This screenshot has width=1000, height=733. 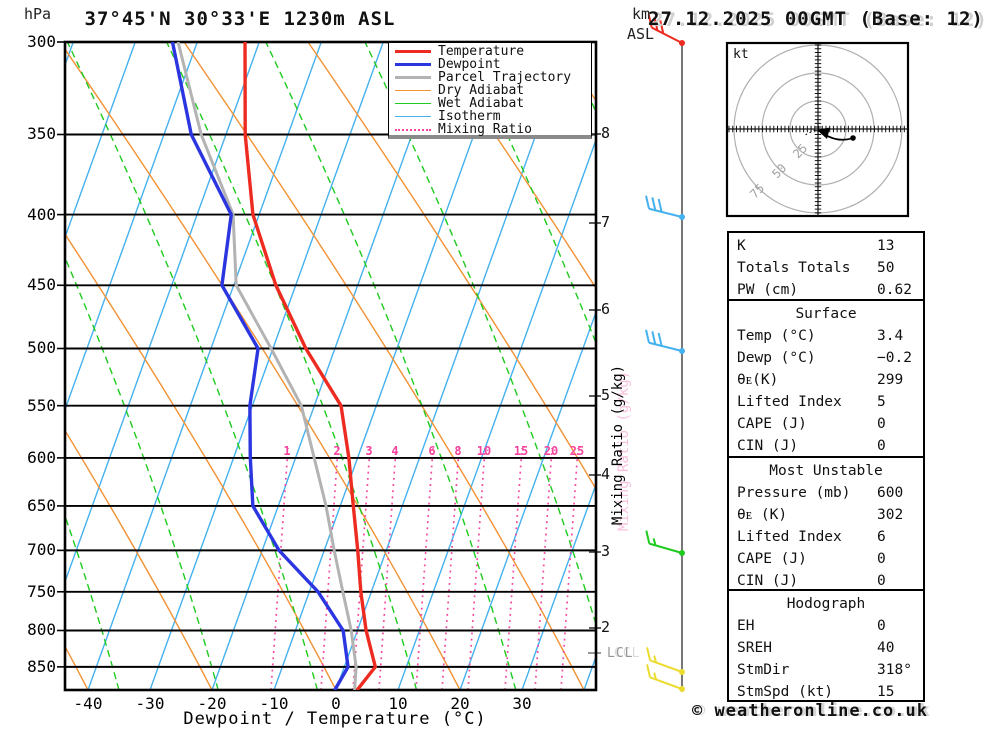 What do you see at coordinates (41, 630) in the screenshot?
I see `pressure-tick-label: 800` at bounding box center [41, 630].